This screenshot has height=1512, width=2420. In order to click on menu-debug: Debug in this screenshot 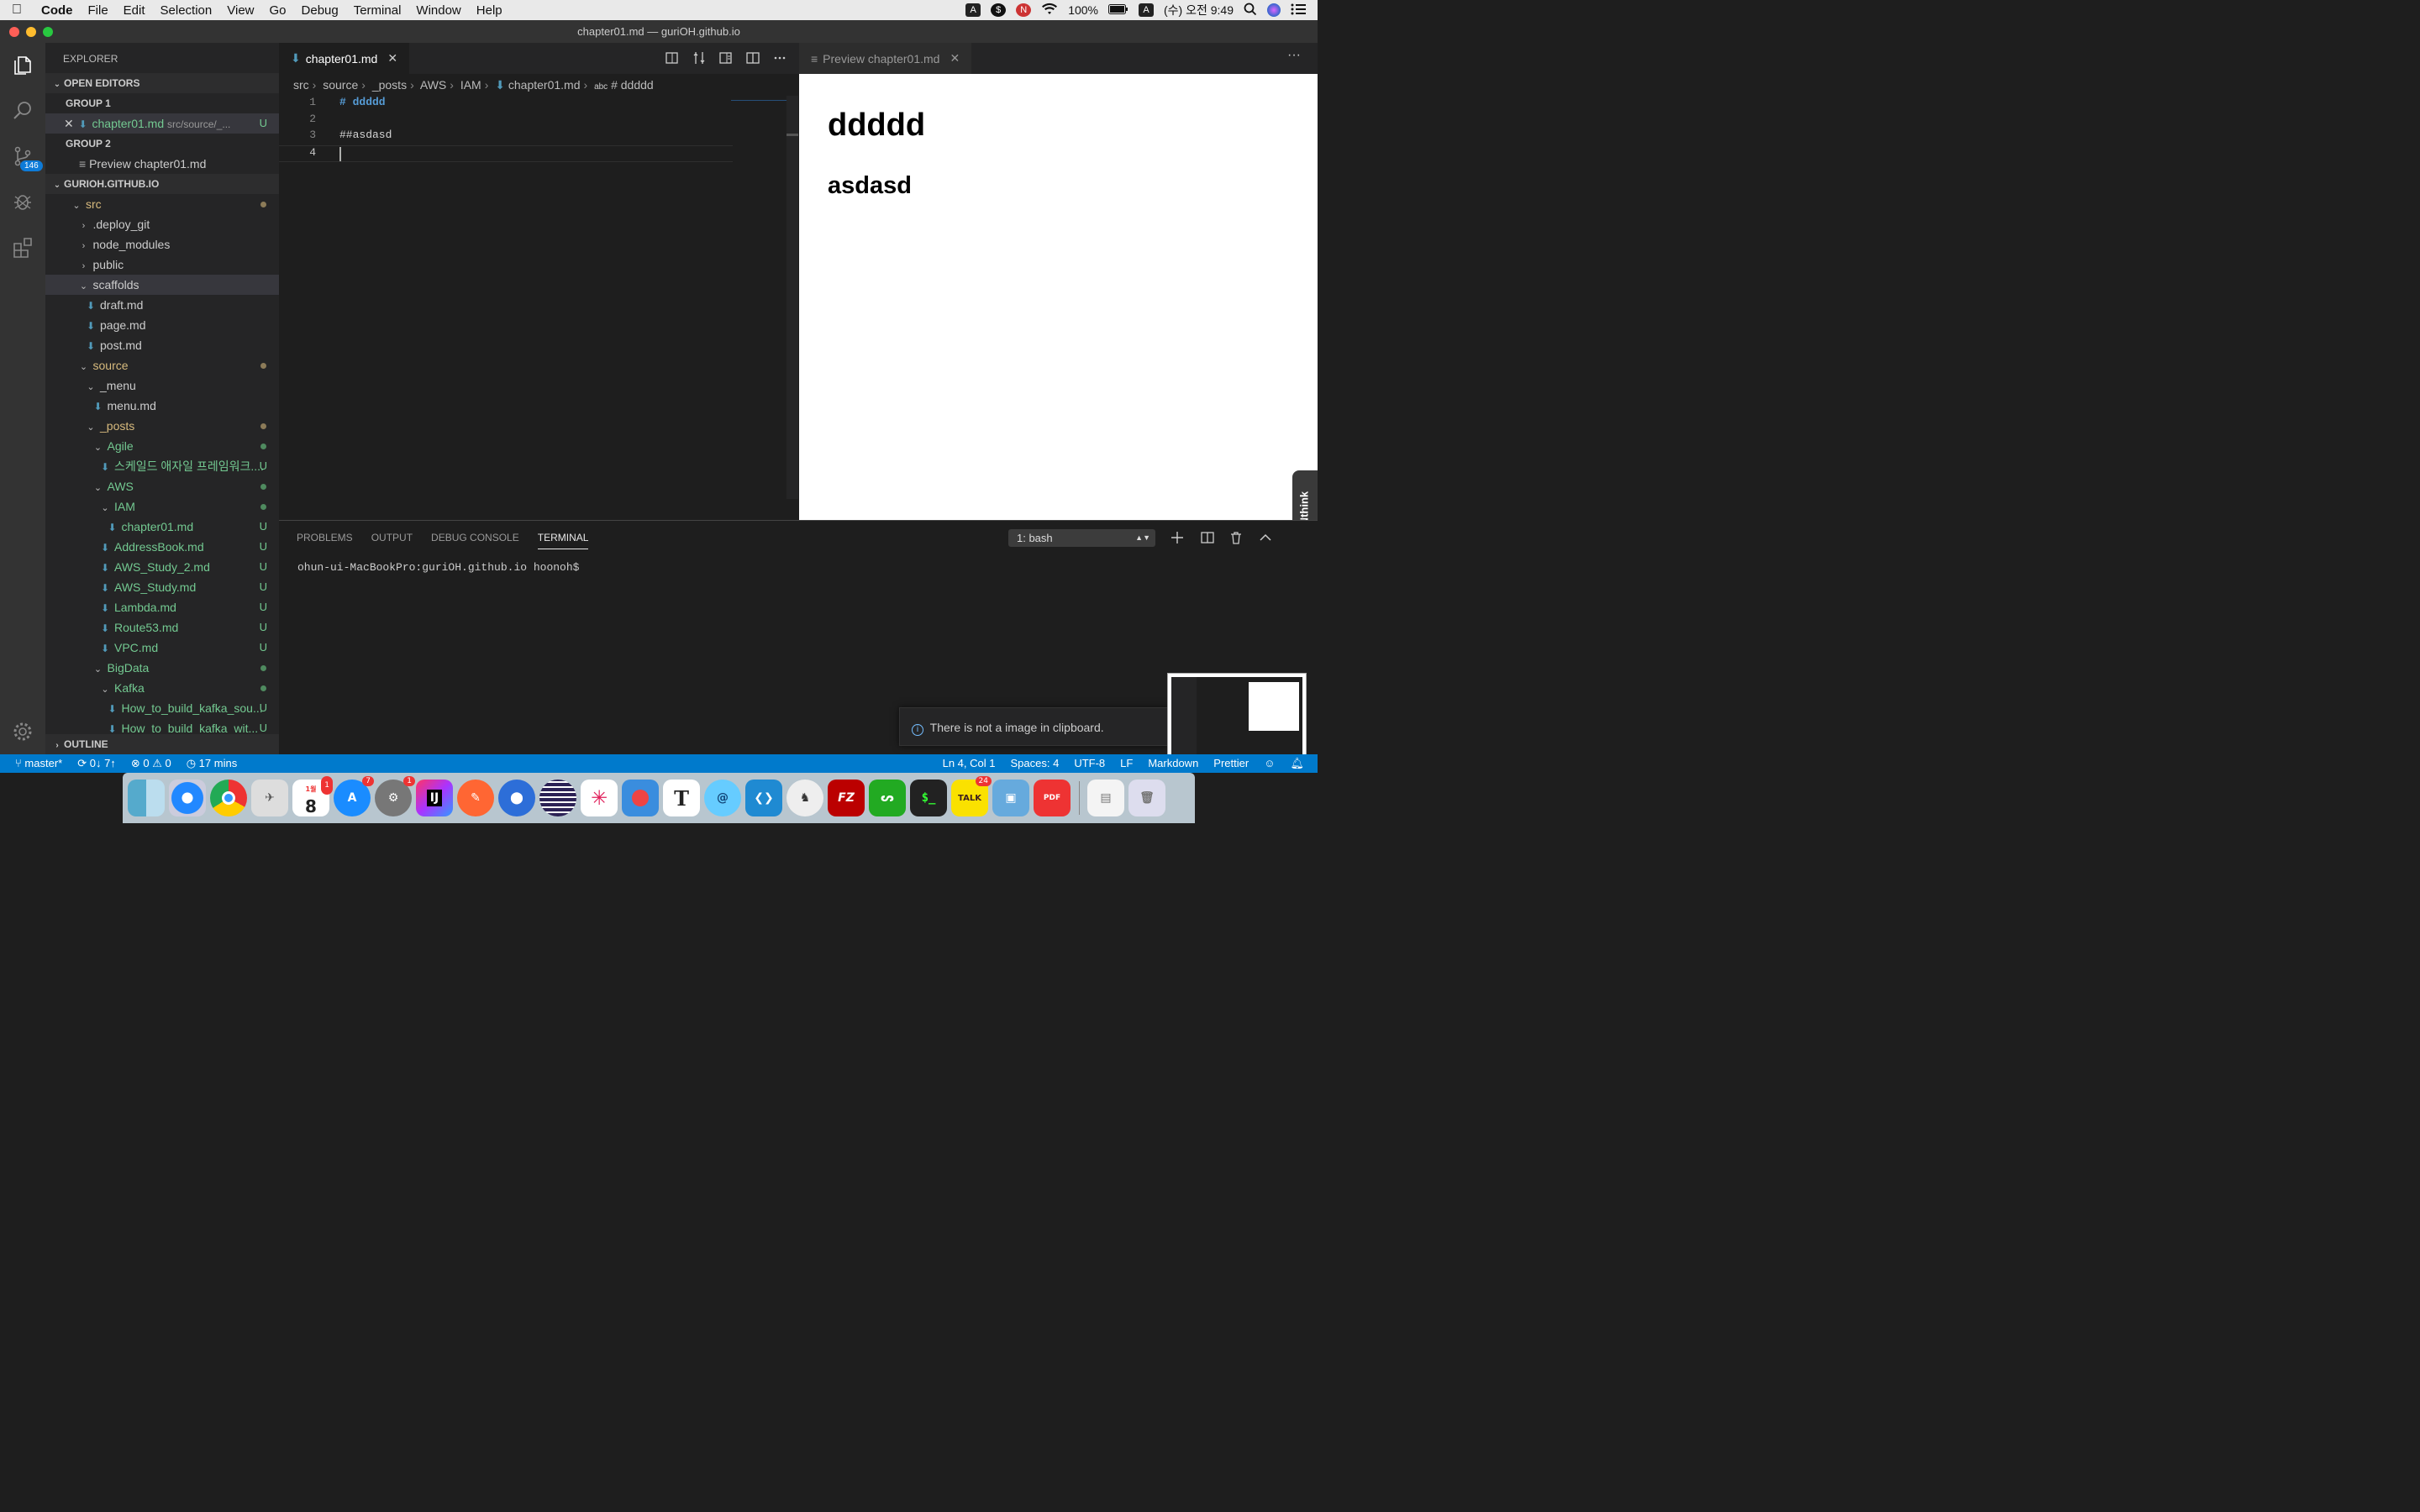, I will do `click(320, 10)`.